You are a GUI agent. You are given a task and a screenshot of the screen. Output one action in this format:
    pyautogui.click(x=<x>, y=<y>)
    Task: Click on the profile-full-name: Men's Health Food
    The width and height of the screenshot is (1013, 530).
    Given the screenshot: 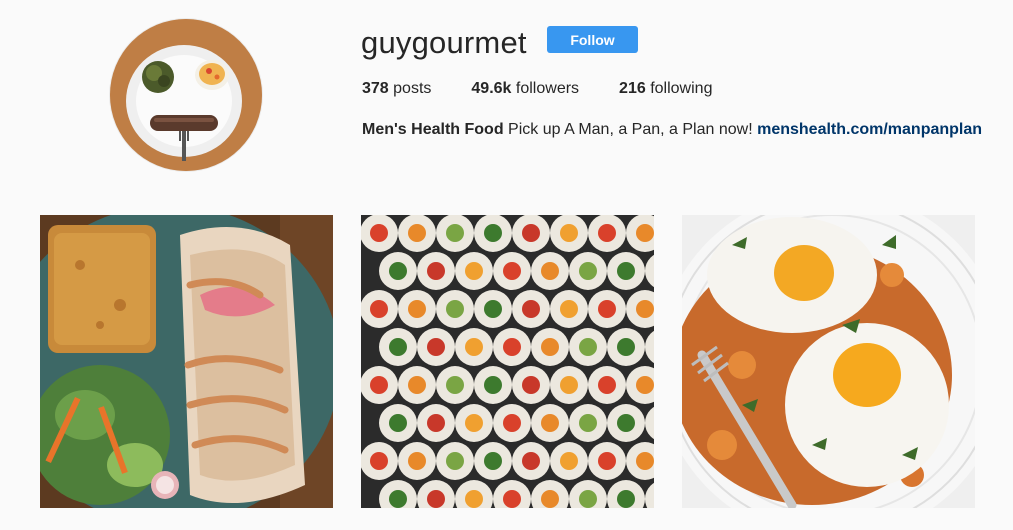 What is the action you would take?
    pyautogui.click(x=433, y=129)
    